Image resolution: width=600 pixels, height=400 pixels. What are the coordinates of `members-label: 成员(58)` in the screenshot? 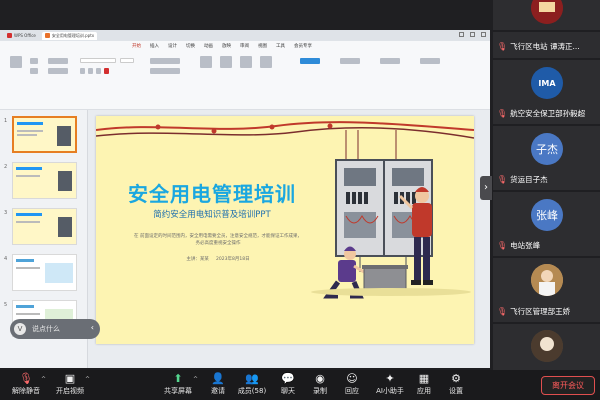 It's located at (252, 391).